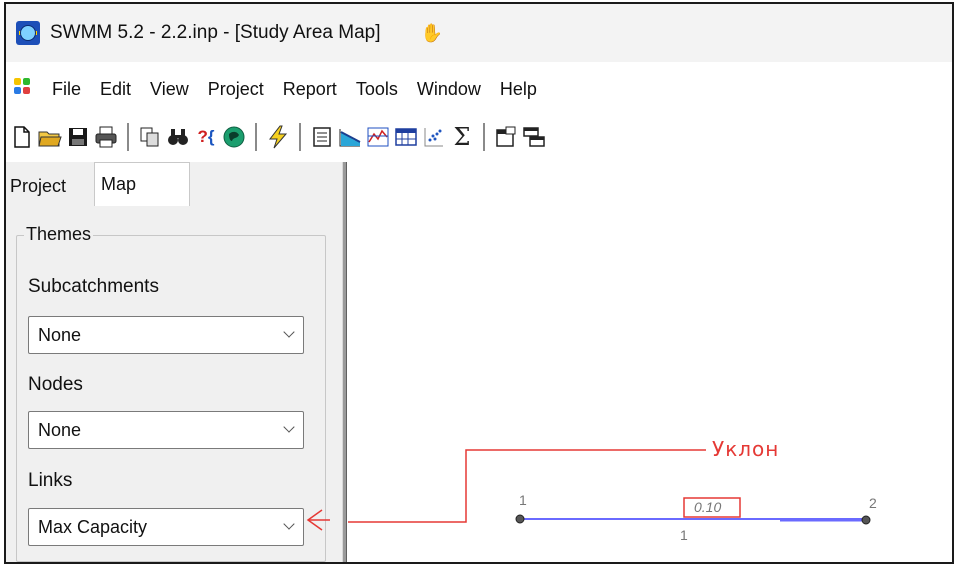  What do you see at coordinates (377, 89) in the screenshot?
I see `menu-tools: Tools` at bounding box center [377, 89].